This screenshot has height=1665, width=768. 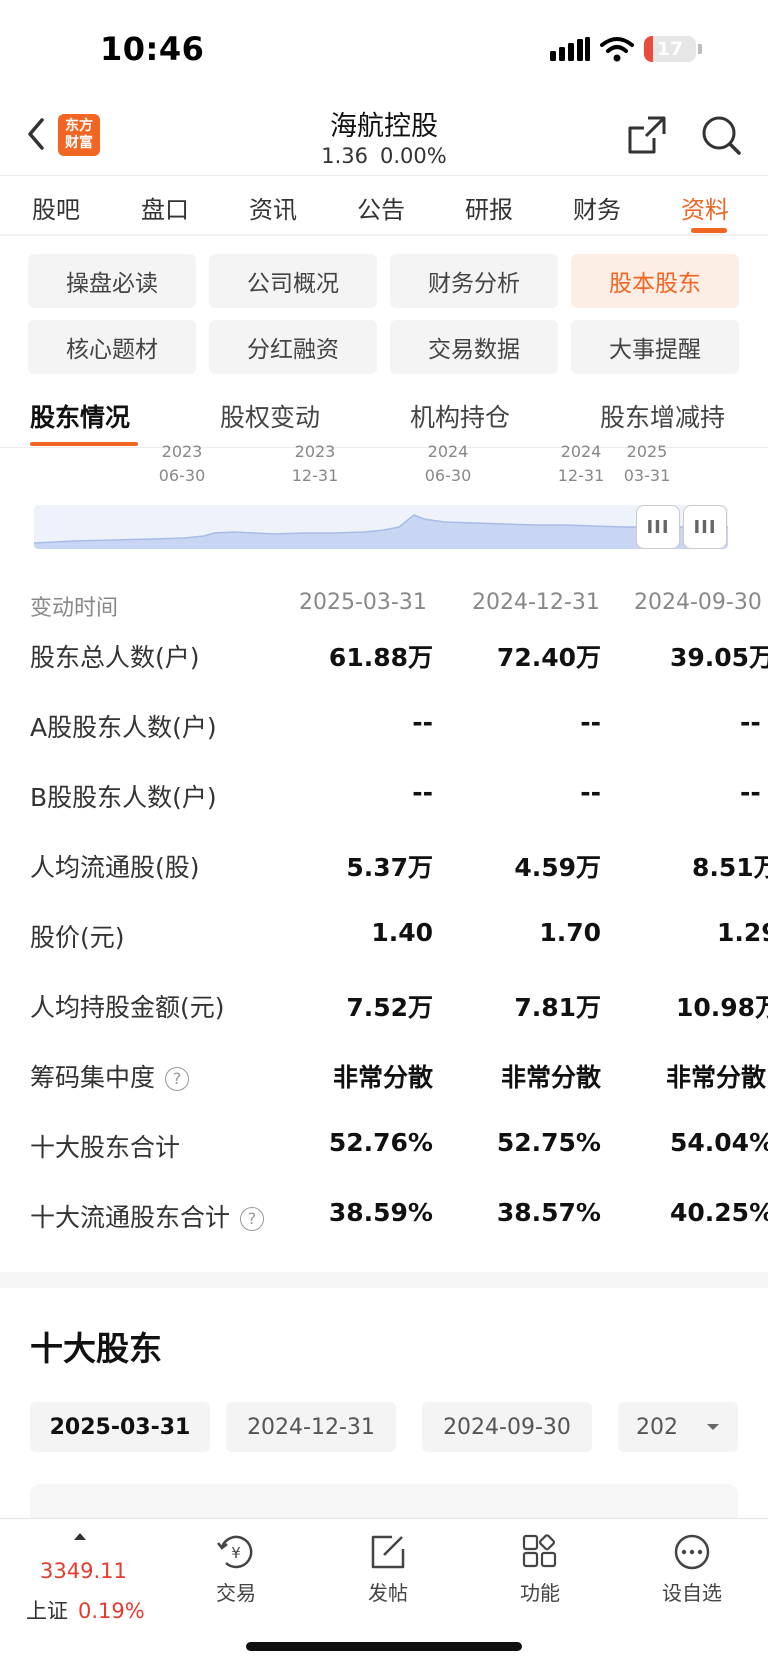 What do you see at coordinates (384, 883) in the screenshot?
I see `table-row: 人均流通股(股) 5.37万 4.59万 8.51万` at bounding box center [384, 883].